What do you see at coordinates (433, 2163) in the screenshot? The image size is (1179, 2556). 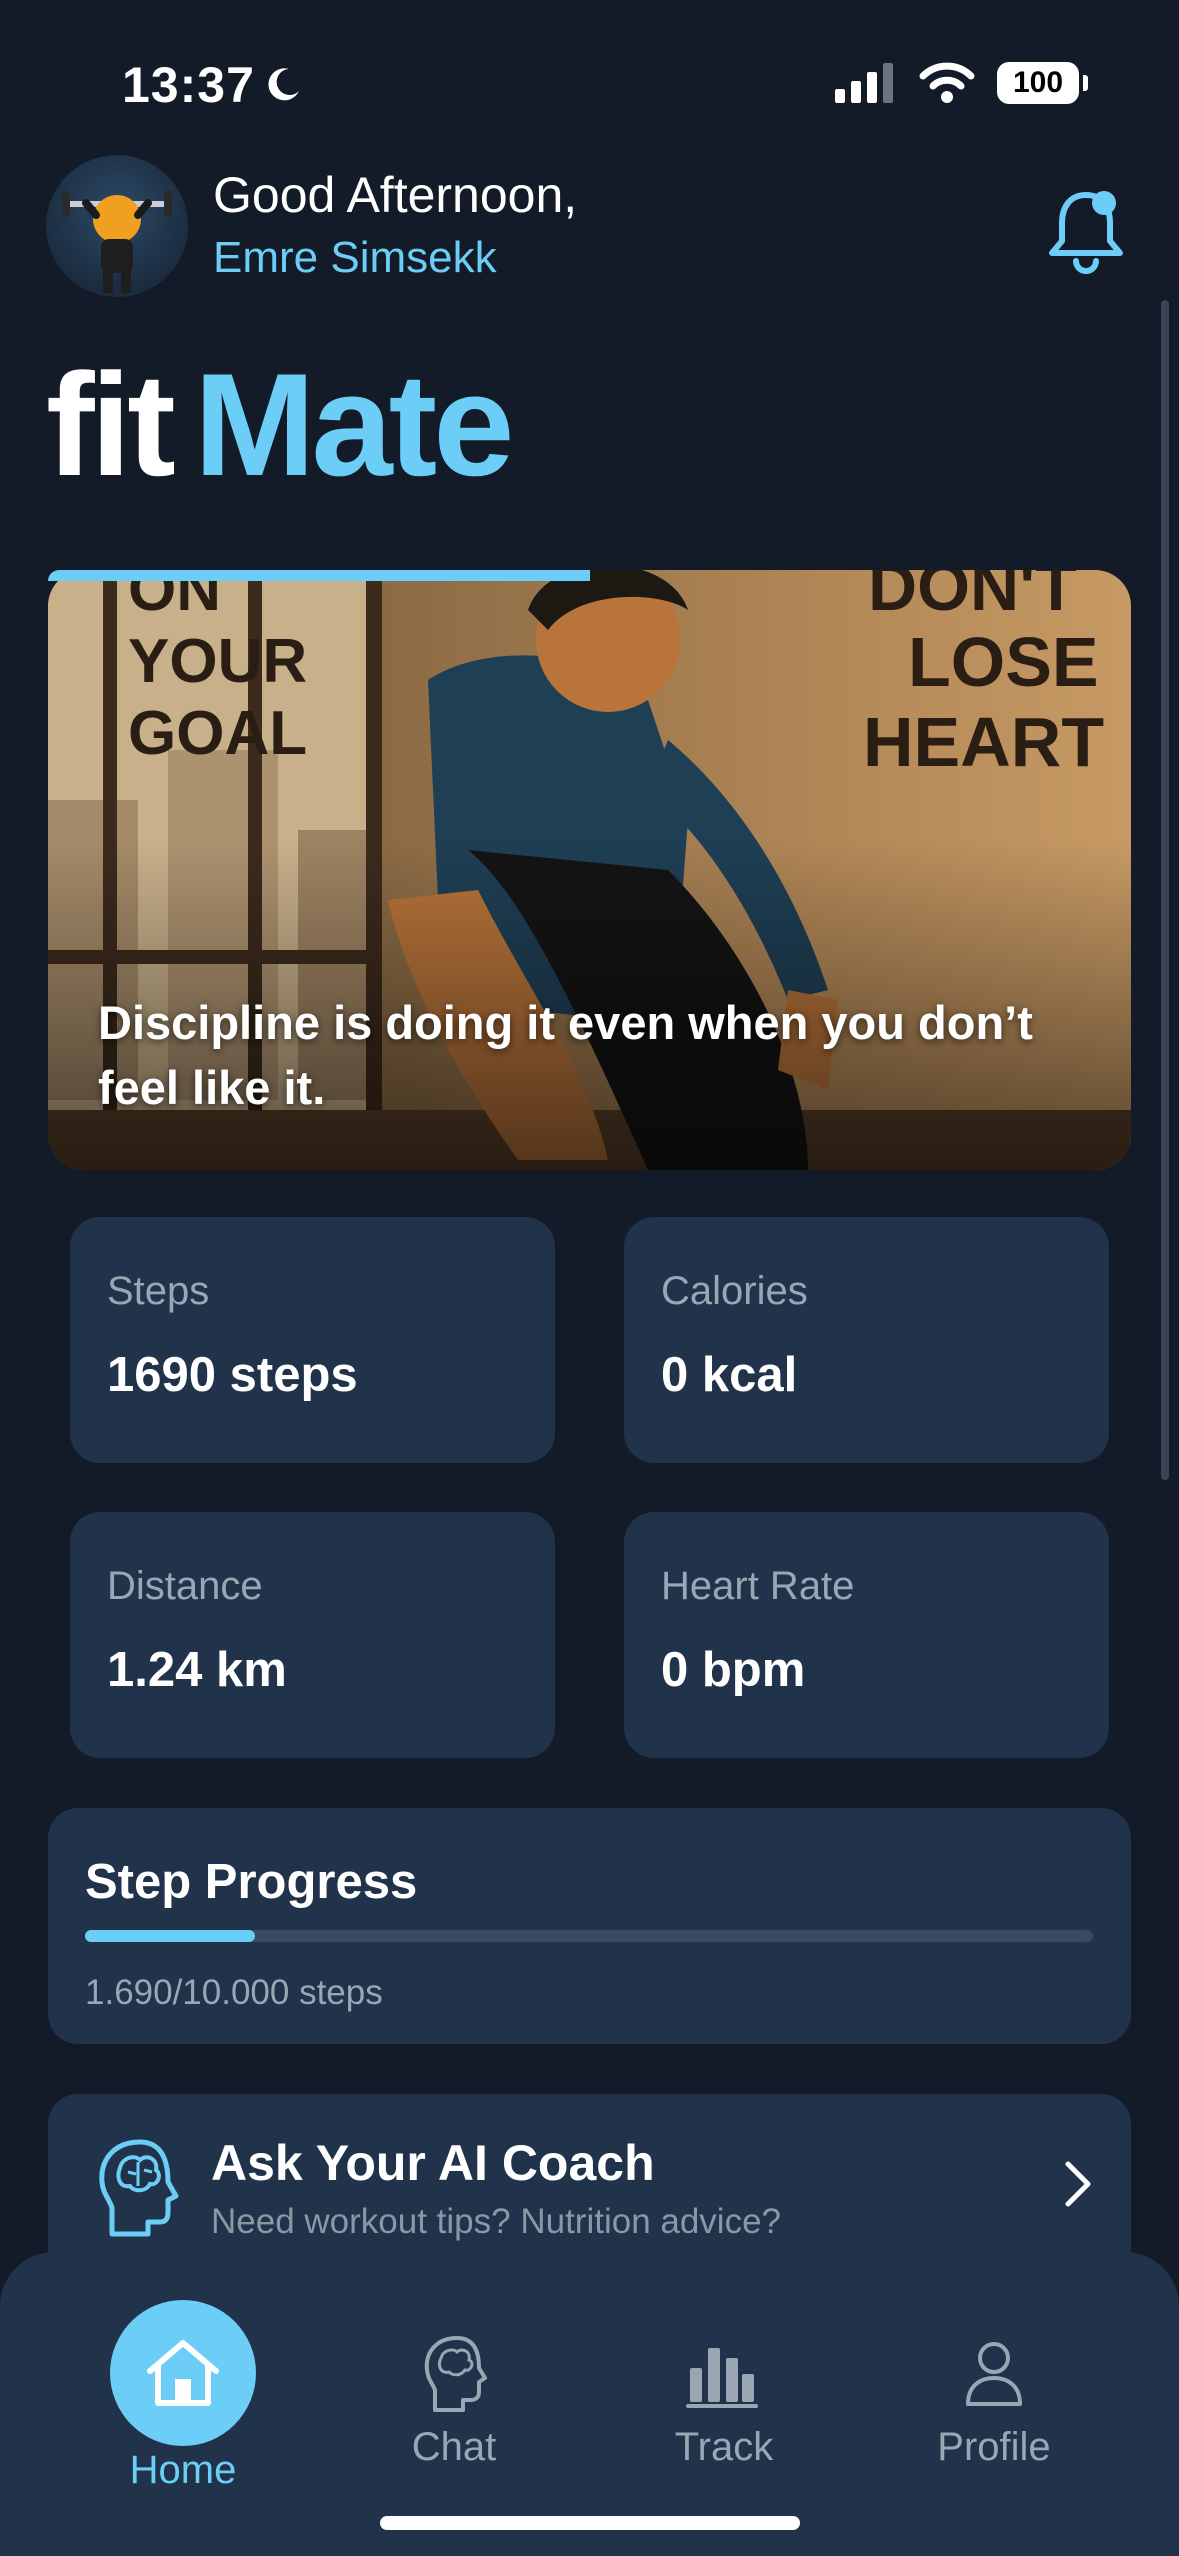 I see `ai-coach-title: Ask Your AI Coach` at bounding box center [433, 2163].